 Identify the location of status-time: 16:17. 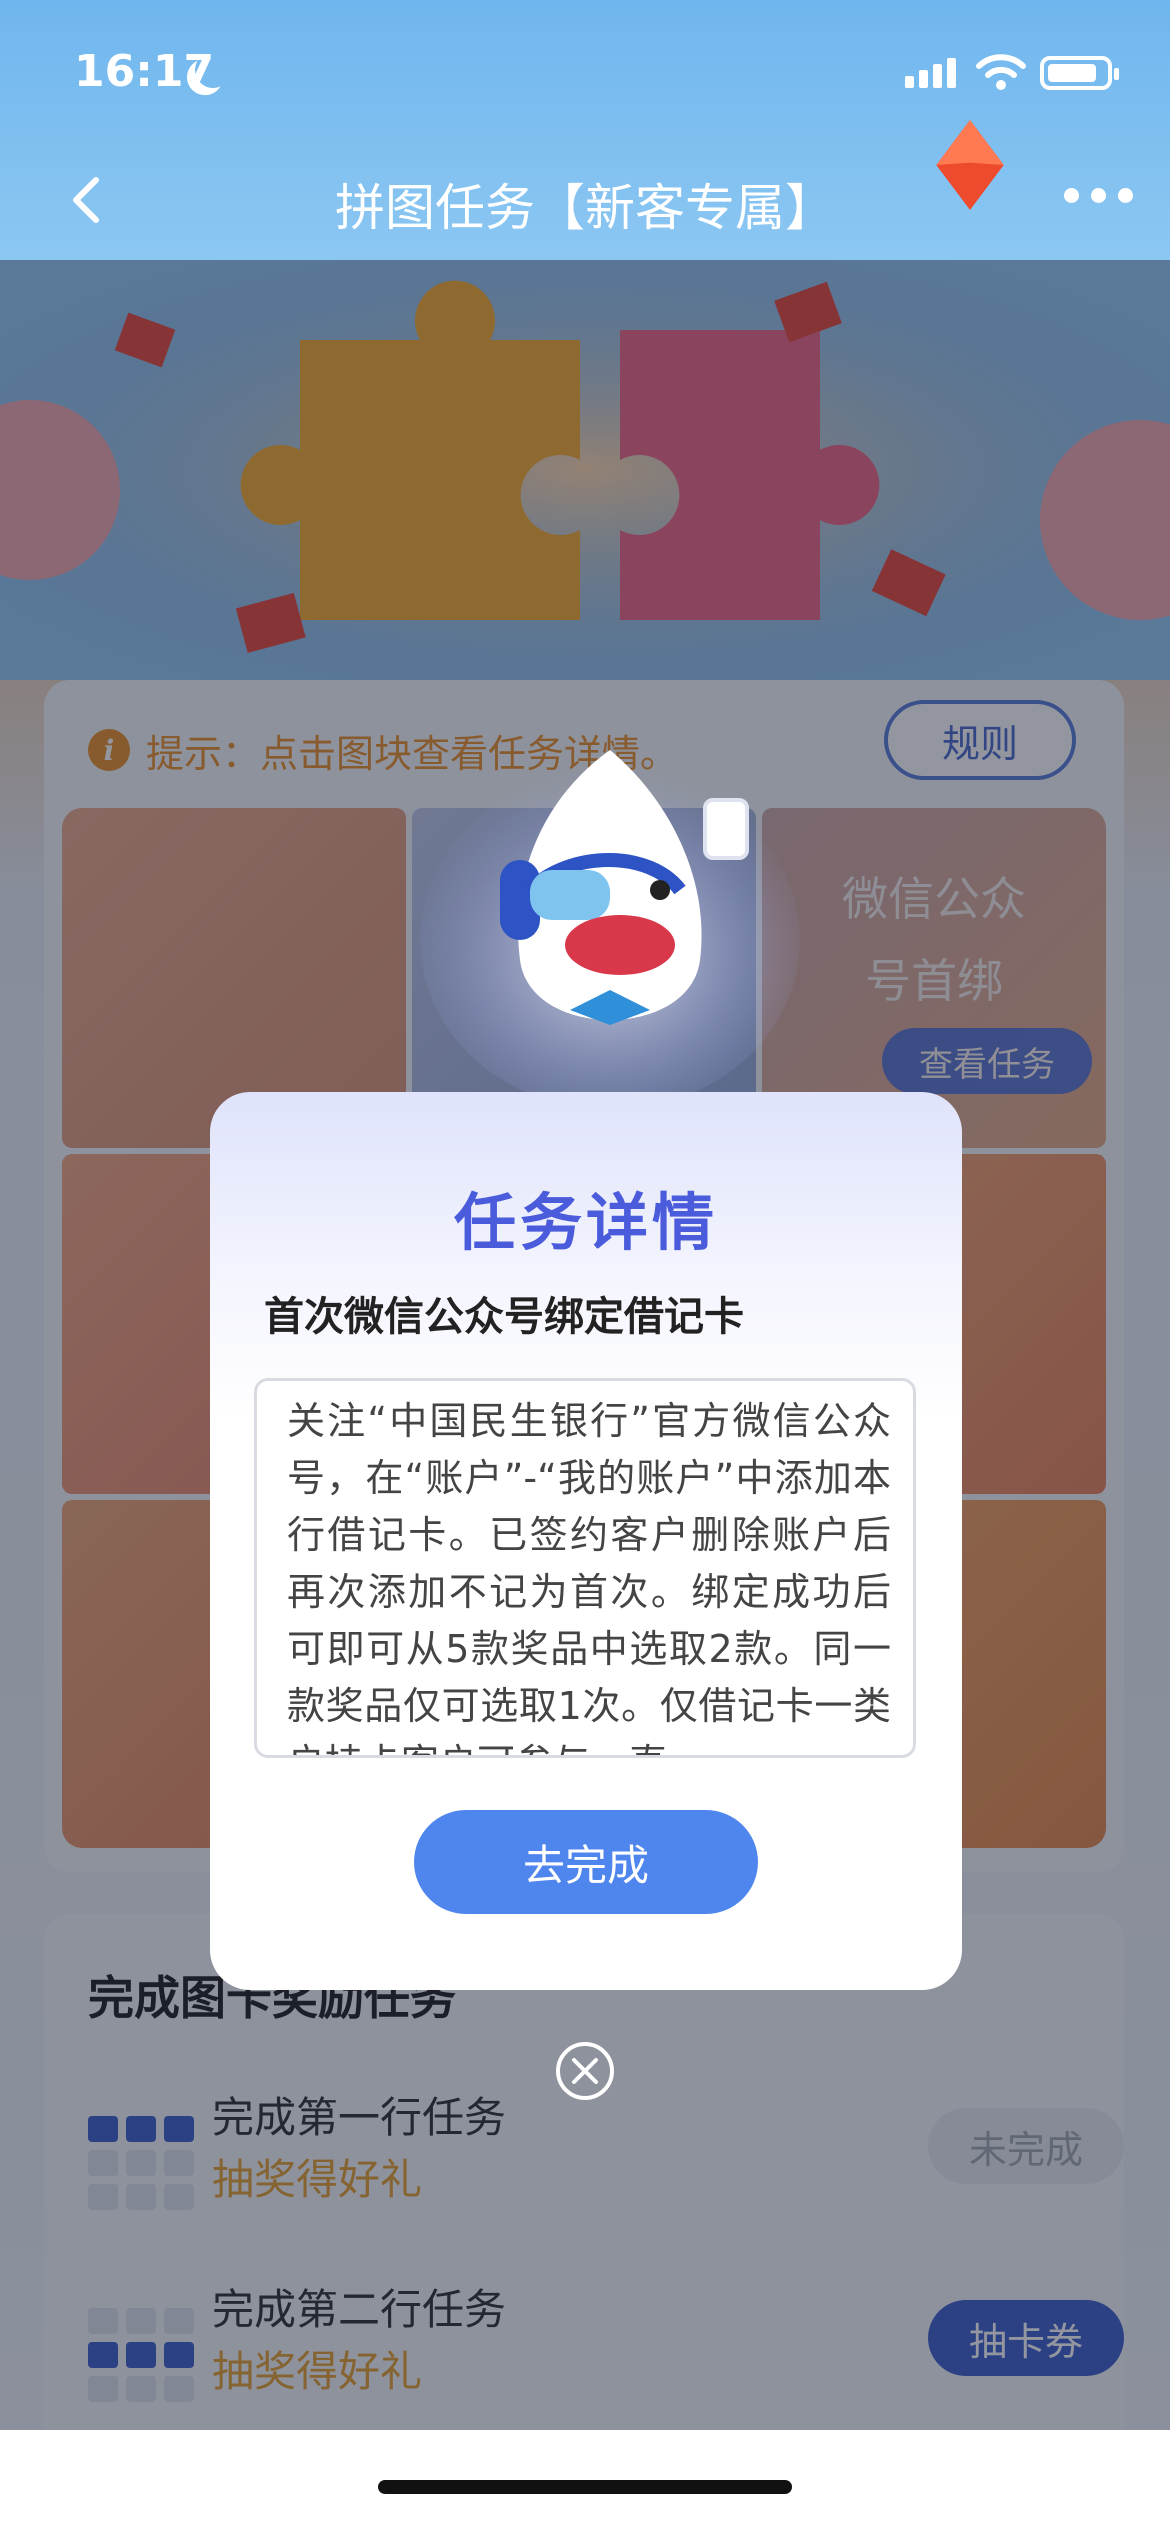
(144, 71).